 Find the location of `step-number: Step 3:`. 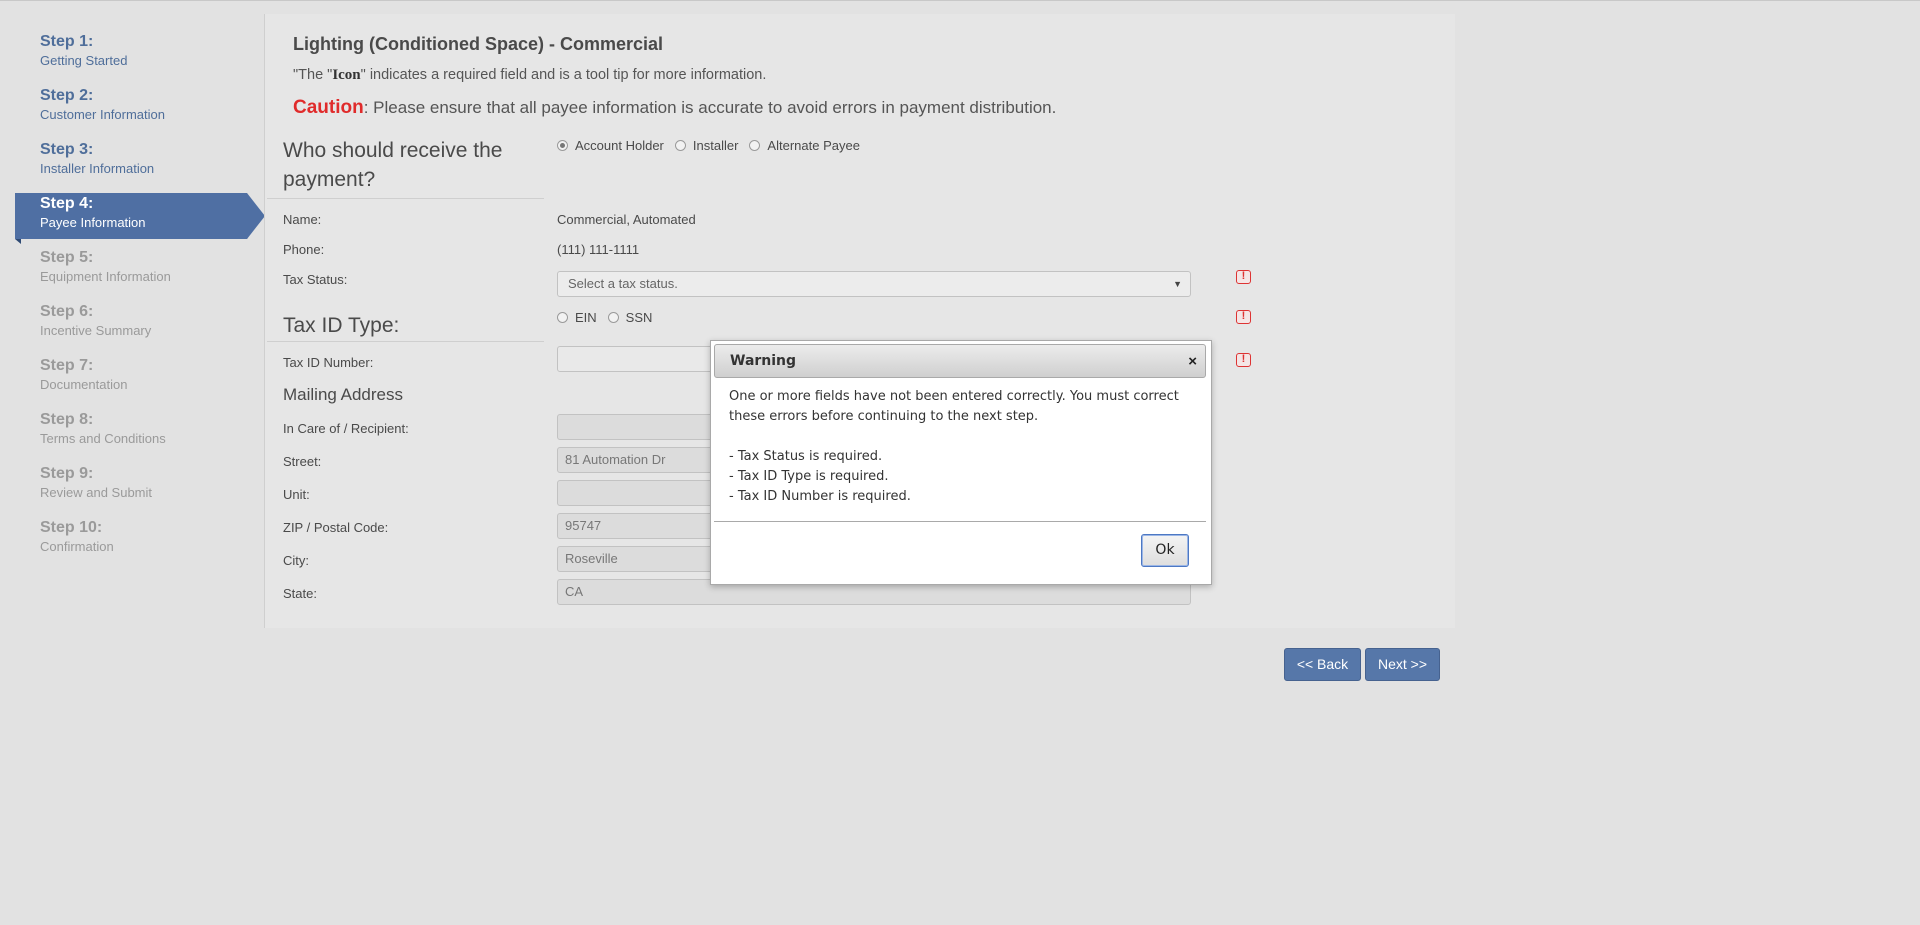

step-number: Step 3: is located at coordinates (67, 149).